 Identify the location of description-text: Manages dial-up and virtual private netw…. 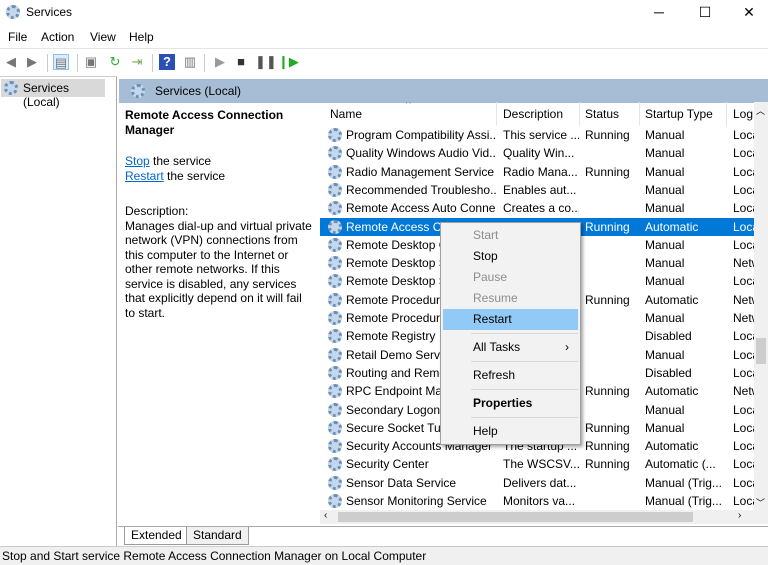
(218, 269).